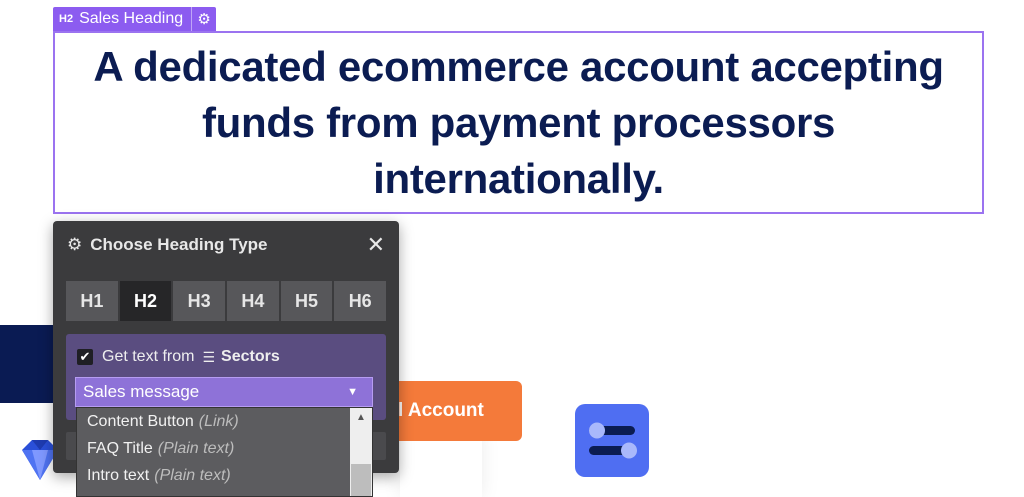  Describe the element at coordinates (441, 410) in the screenshot. I see `open-account-button-label: l Account` at that location.